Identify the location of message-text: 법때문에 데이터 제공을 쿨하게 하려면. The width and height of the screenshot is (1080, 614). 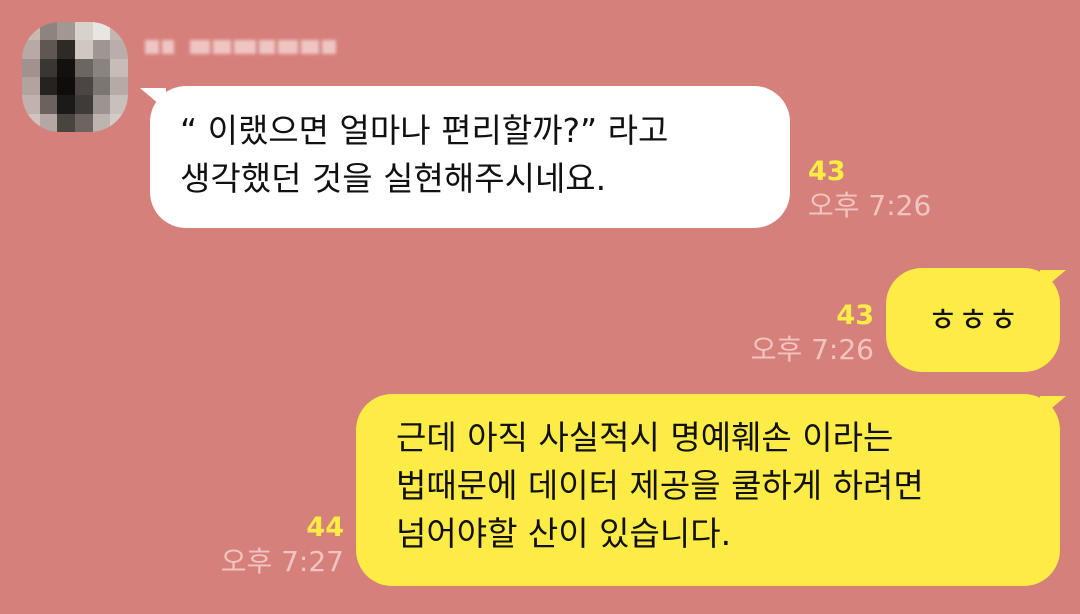
(660, 485).